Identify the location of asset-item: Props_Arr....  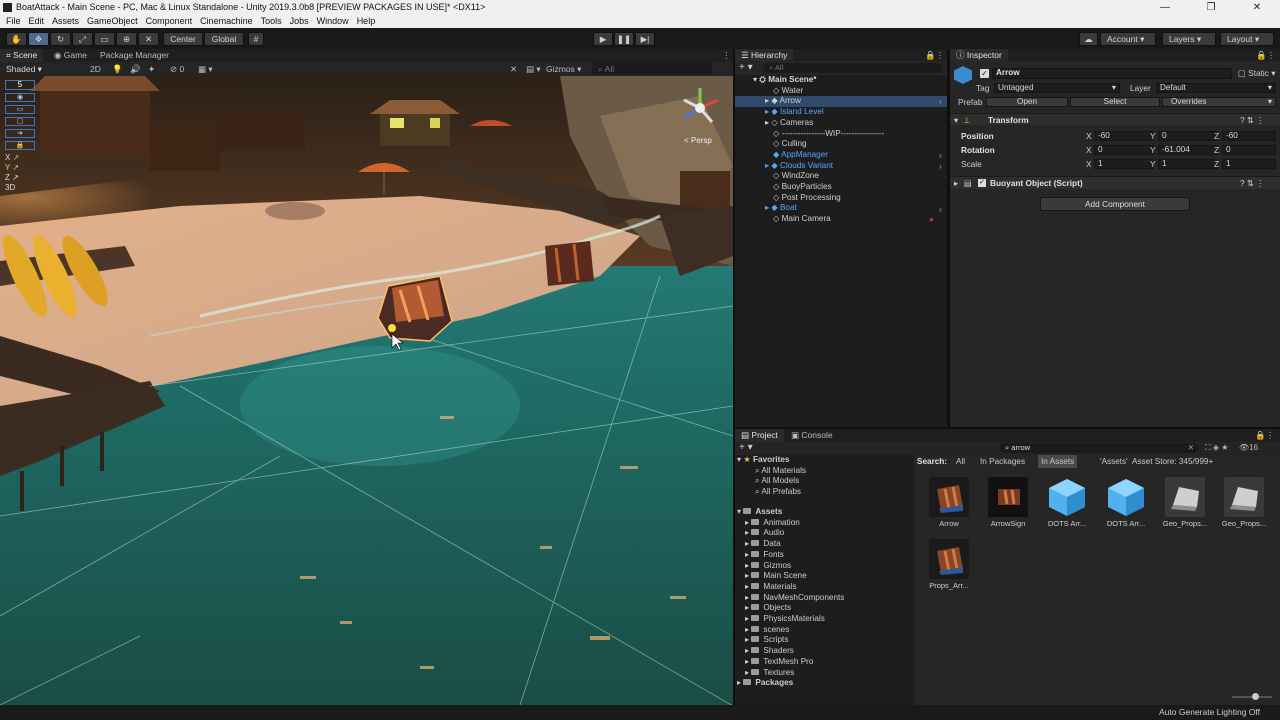
(949, 564).